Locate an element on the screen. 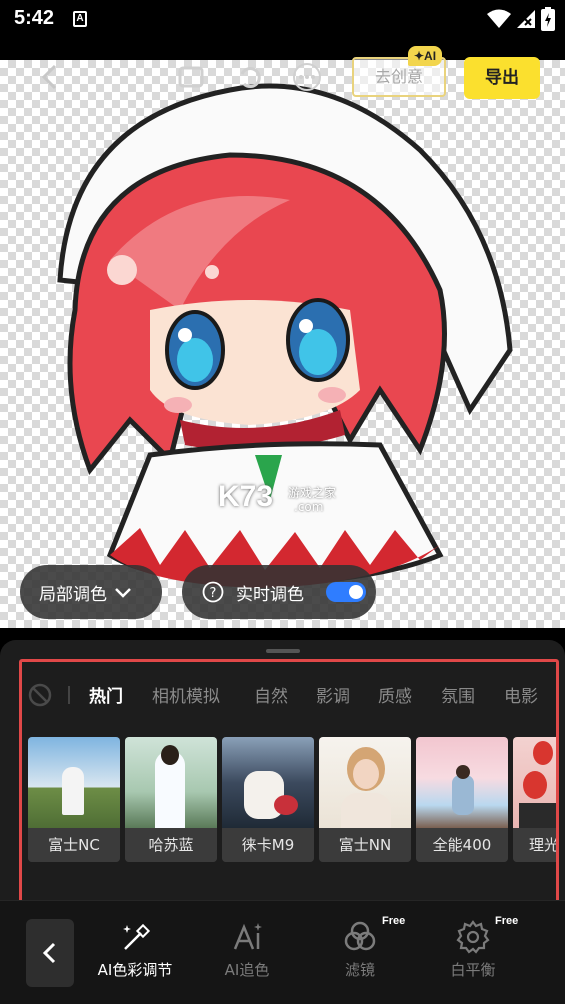 Image resolution: width=565 pixels, height=1004 pixels. local-color-label: 局部调色 is located at coordinates (73, 594).